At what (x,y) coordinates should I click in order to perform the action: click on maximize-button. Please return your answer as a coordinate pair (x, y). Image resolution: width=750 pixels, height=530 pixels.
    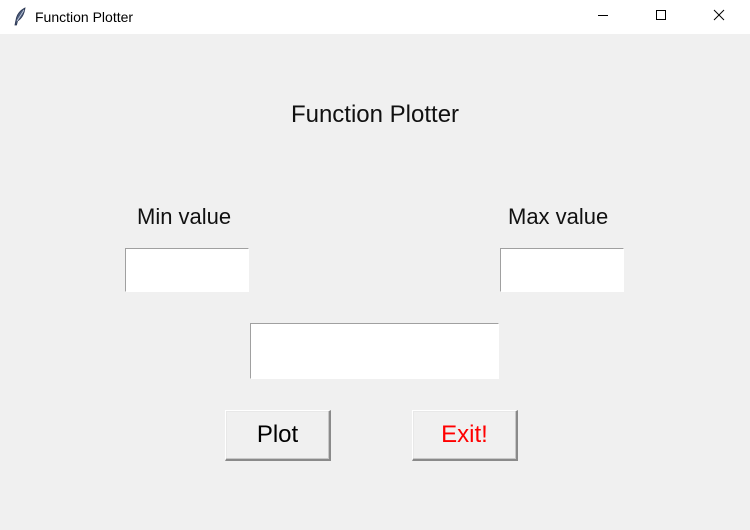
    Looking at the image, I should click on (661, 17).